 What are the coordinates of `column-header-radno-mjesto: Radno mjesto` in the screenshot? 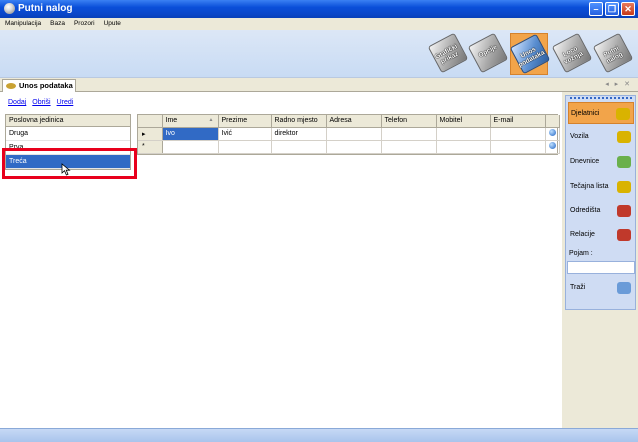 It's located at (299, 121).